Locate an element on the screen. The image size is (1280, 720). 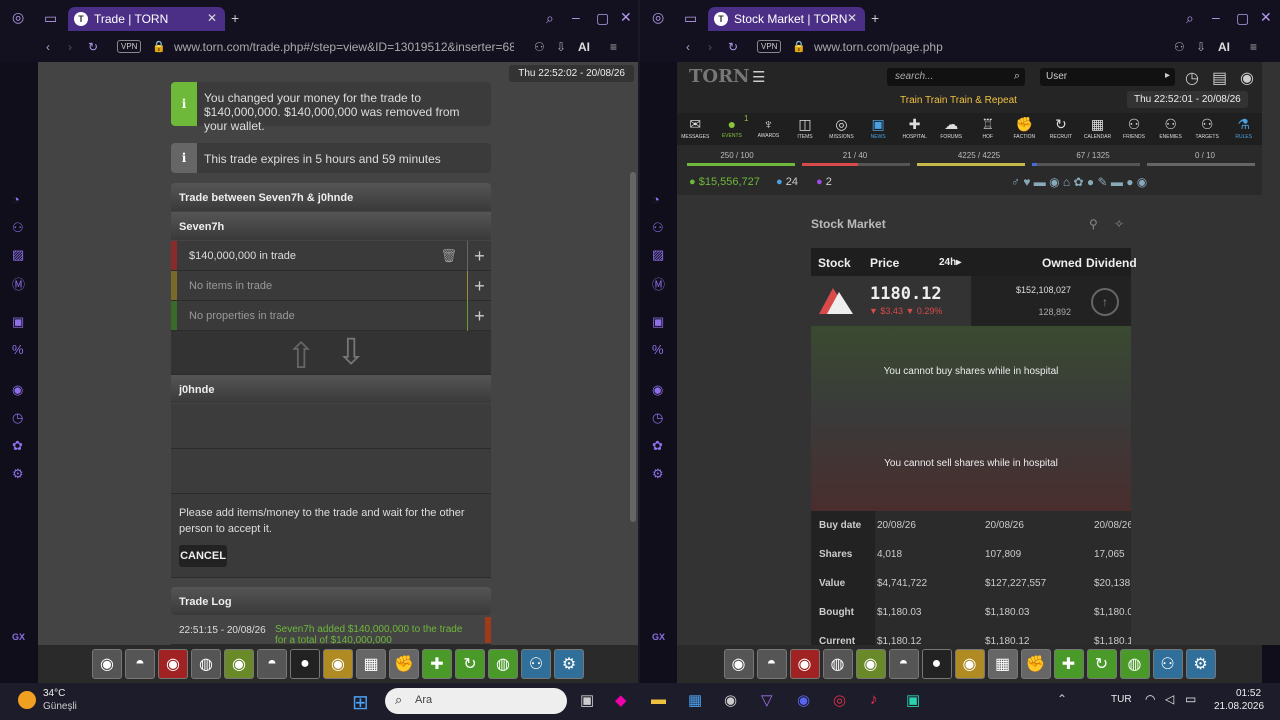
dock-item-icon: ◍ is located at coordinates (206, 664).